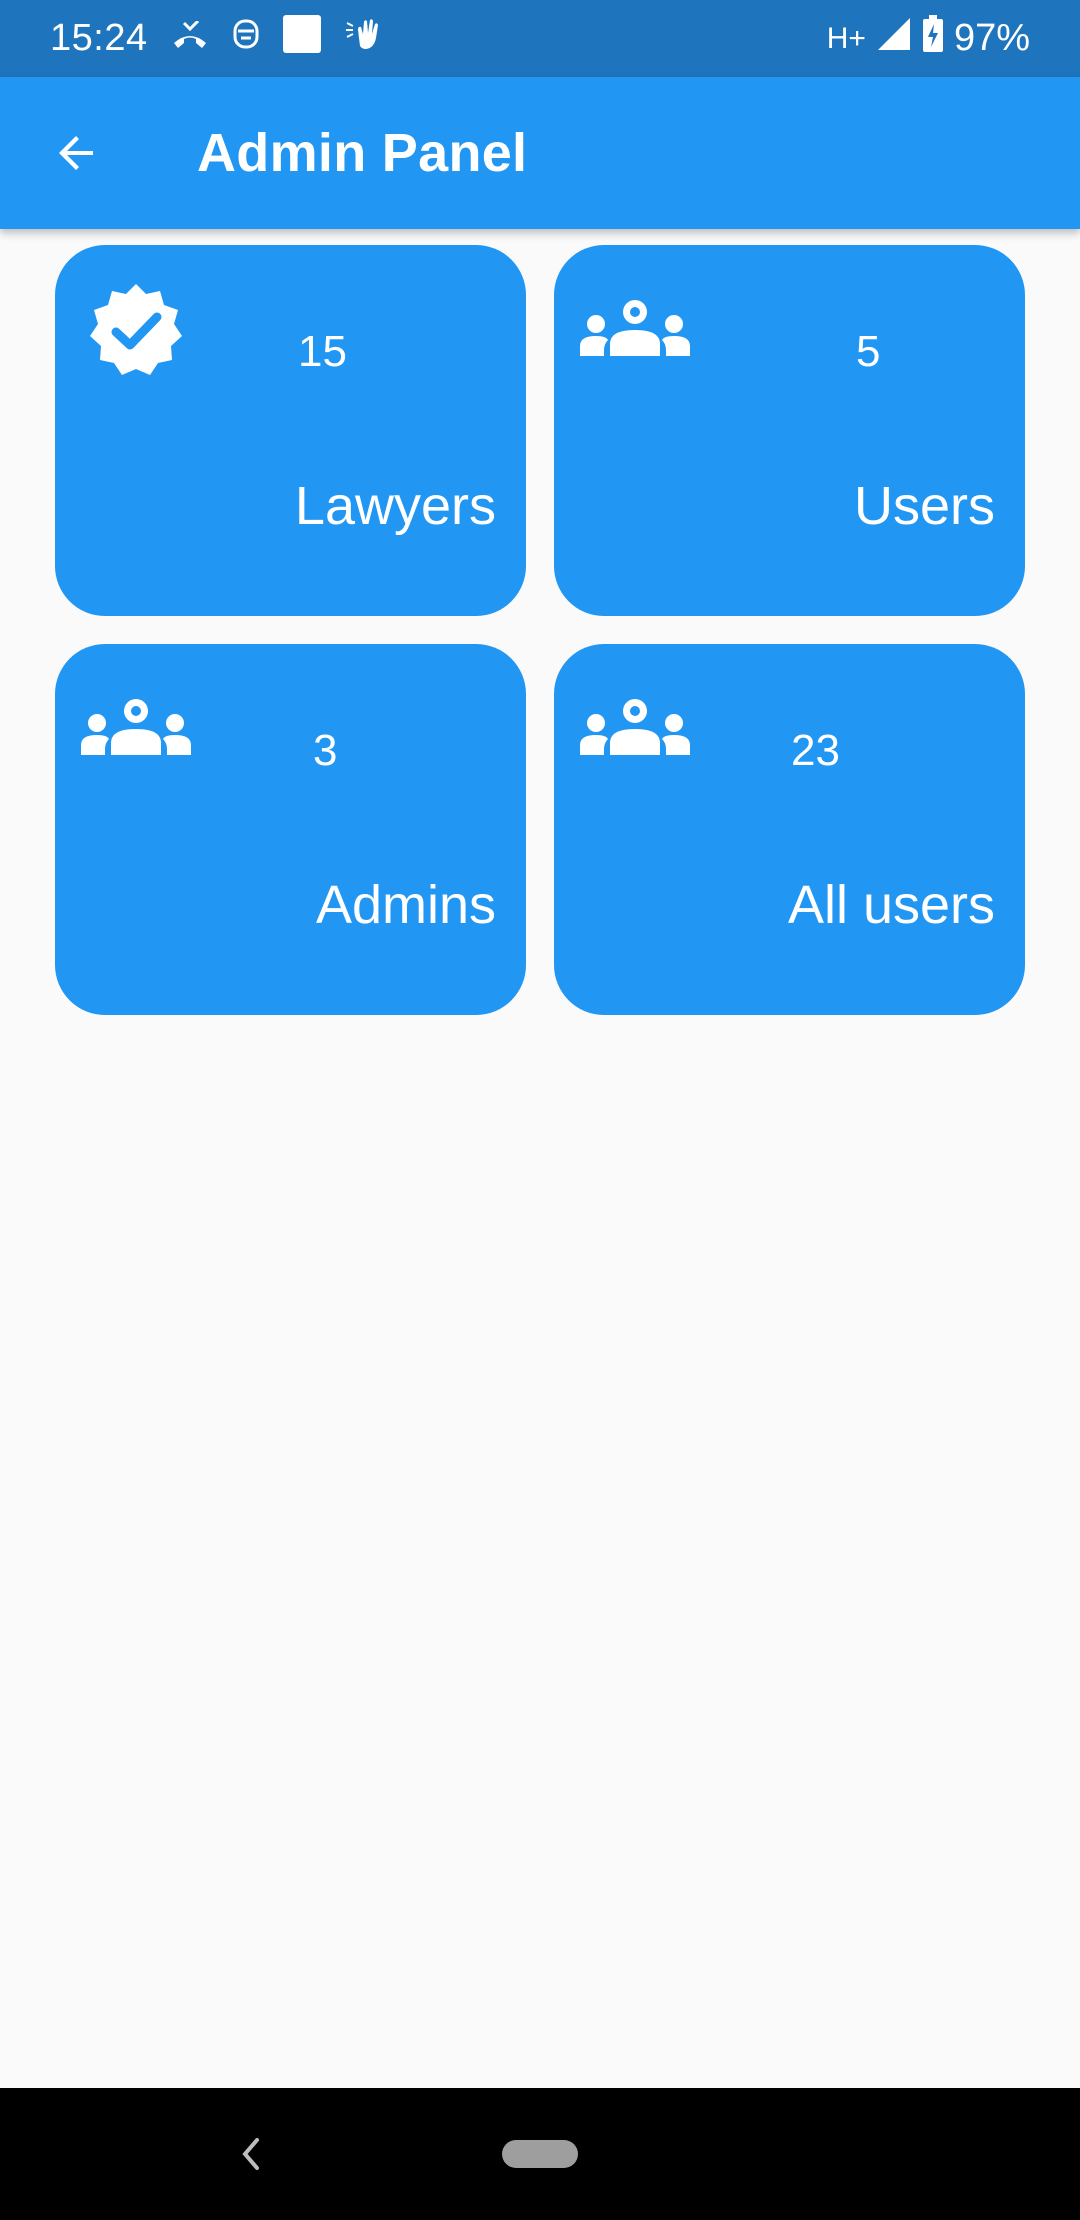  What do you see at coordinates (190, 39) in the screenshot?
I see `missed-call-icon` at bounding box center [190, 39].